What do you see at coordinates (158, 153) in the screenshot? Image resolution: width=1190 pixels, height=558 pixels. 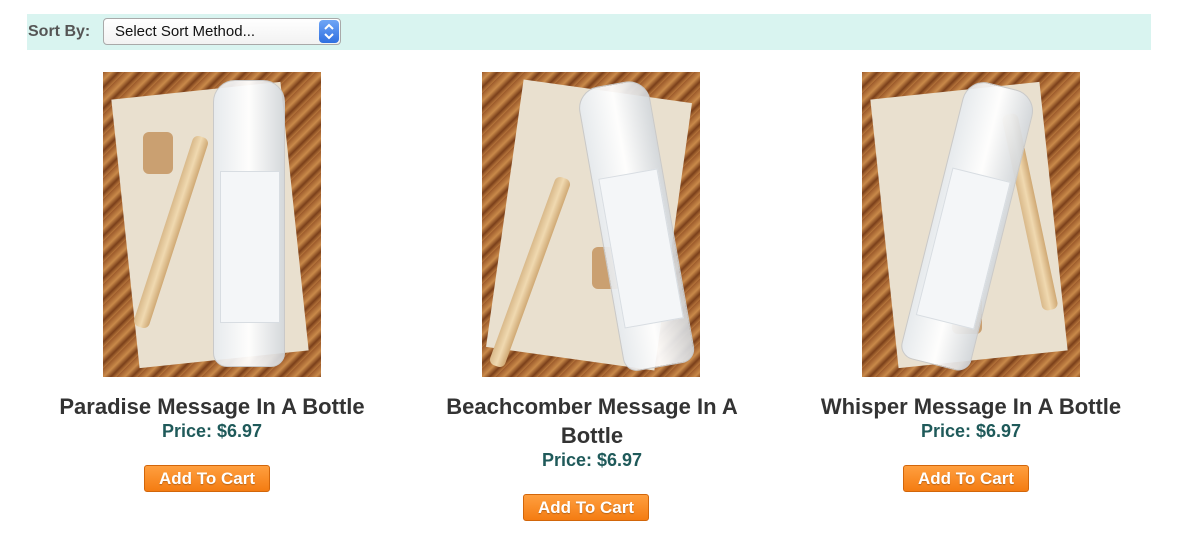 I see `cork-image` at bounding box center [158, 153].